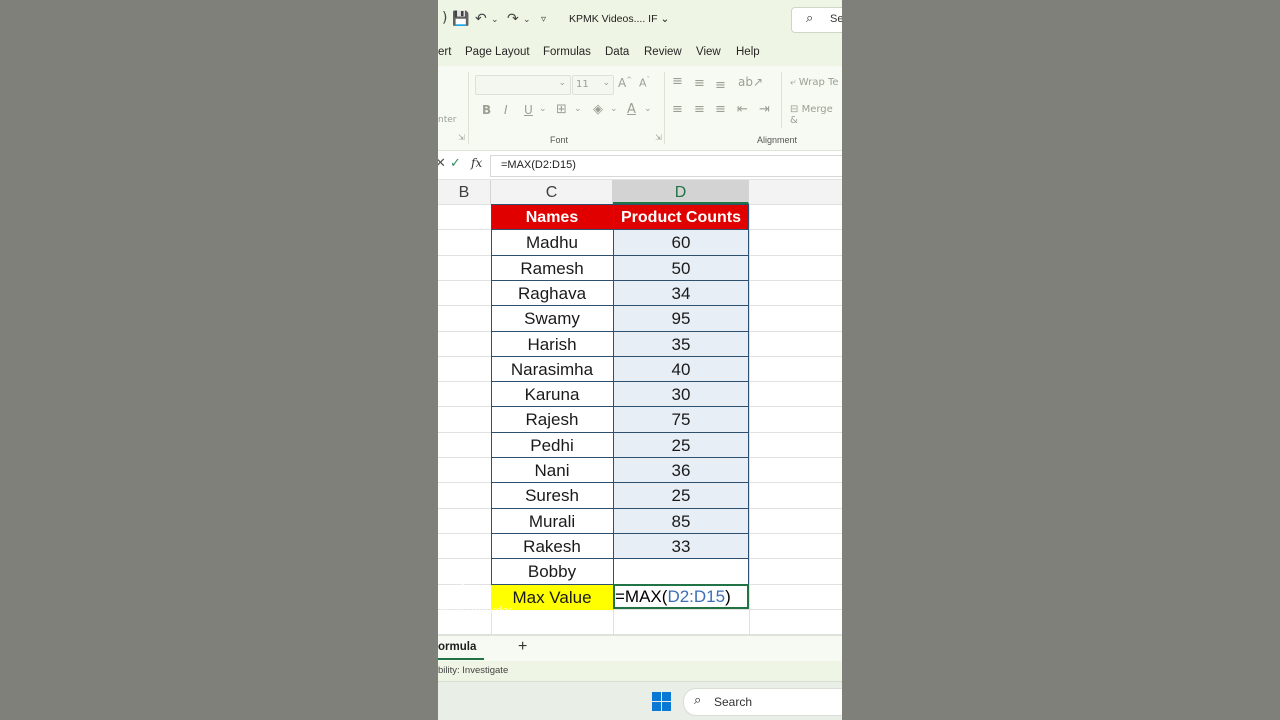 The width and height of the screenshot is (1280, 720). What do you see at coordinates (681, 344) in the screenshot?
I see `count-cell: 35` at bounding box center [681, 344].